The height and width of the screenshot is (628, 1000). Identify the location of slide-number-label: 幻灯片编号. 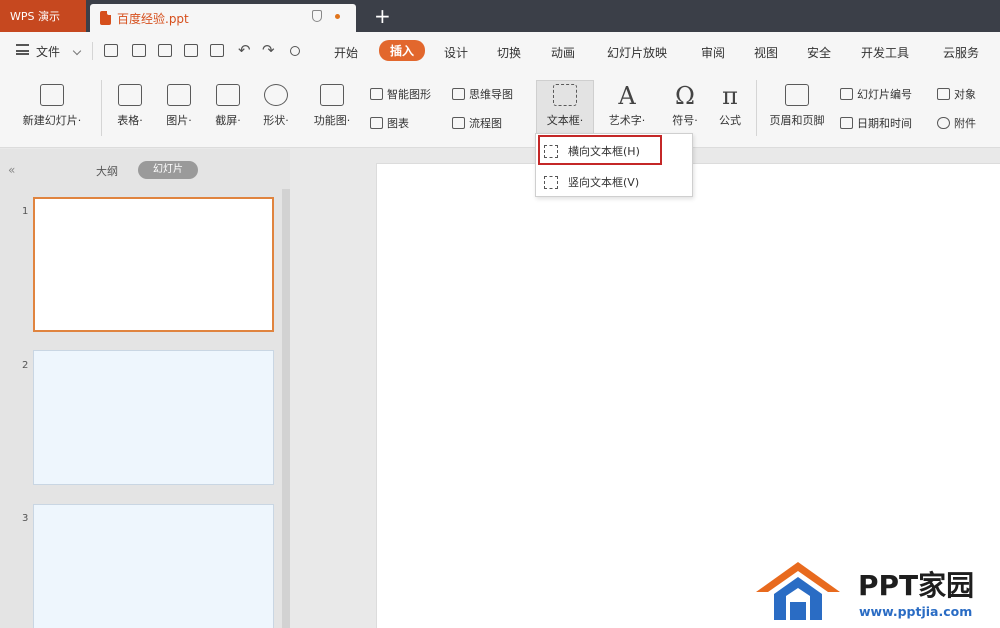
(884, 94).